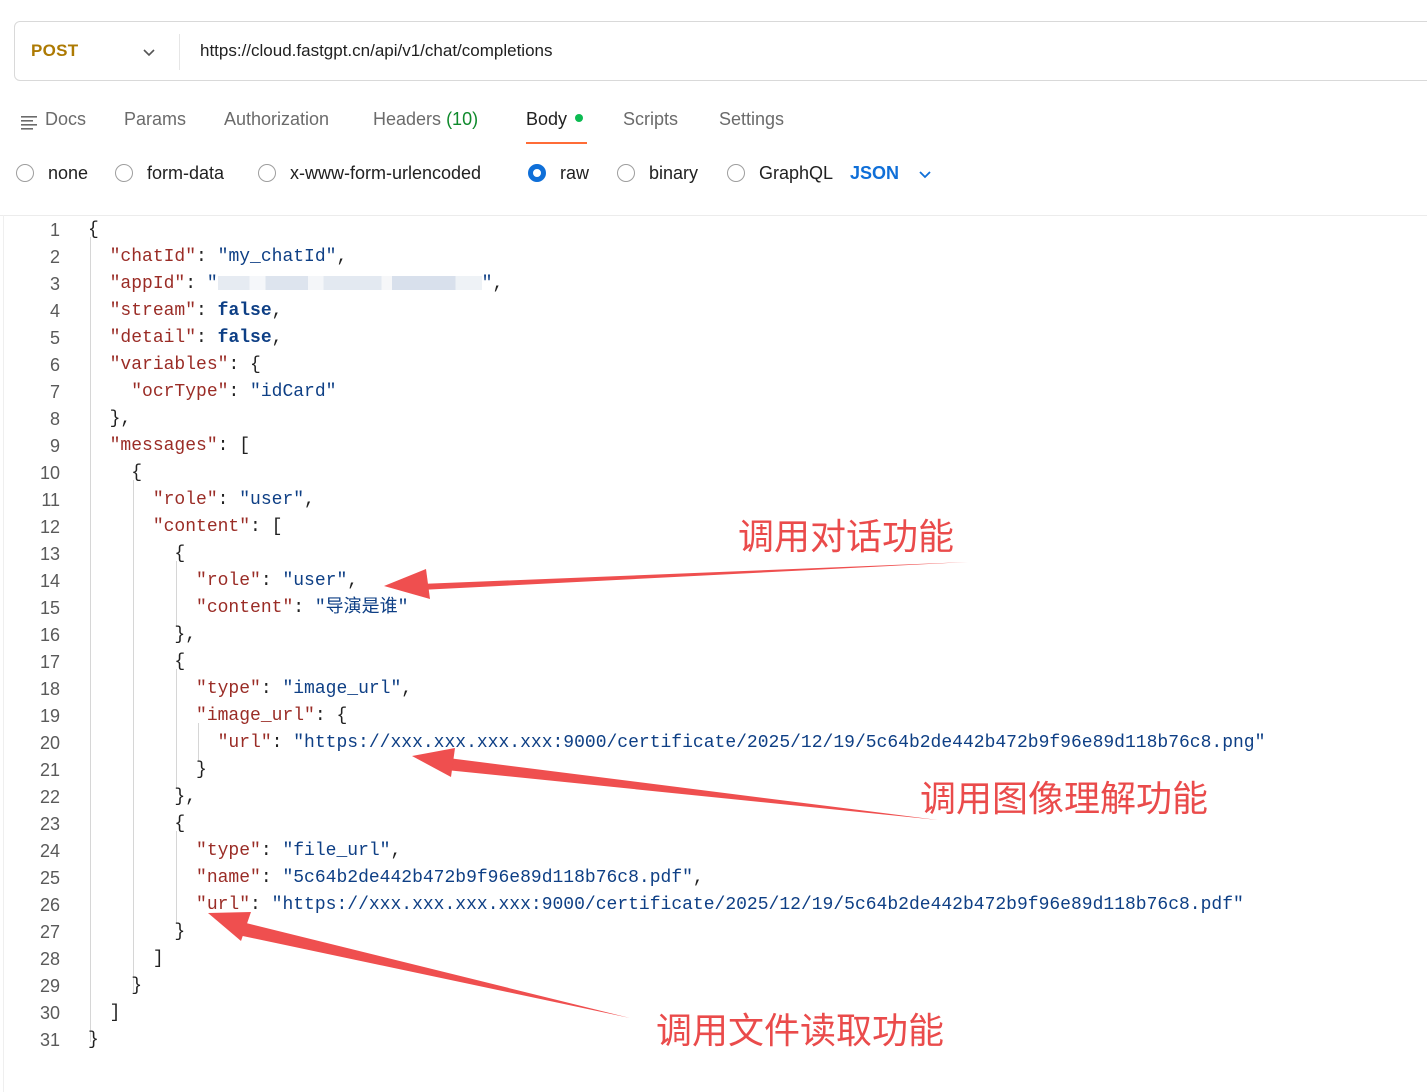 The image size is (1427, 1092). I want to click on url-divider, so click(179, 52).